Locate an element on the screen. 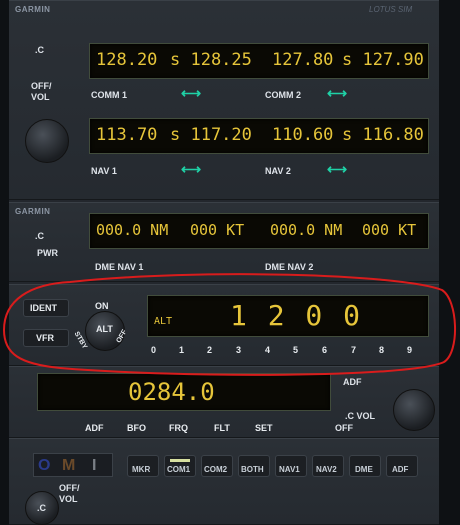 Image resolution: width=460 pixels, height=525 pixels. digit-0-button: 0 is located at coordinates (153, 350).